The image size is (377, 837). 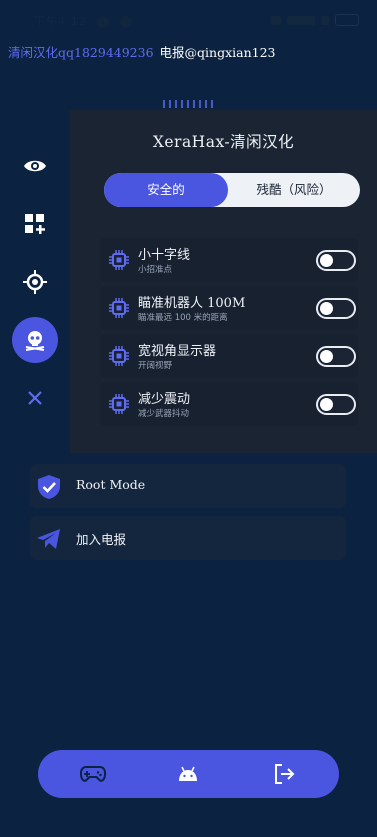 I want to click on gamepad-icon, so click(x=93, y=774).